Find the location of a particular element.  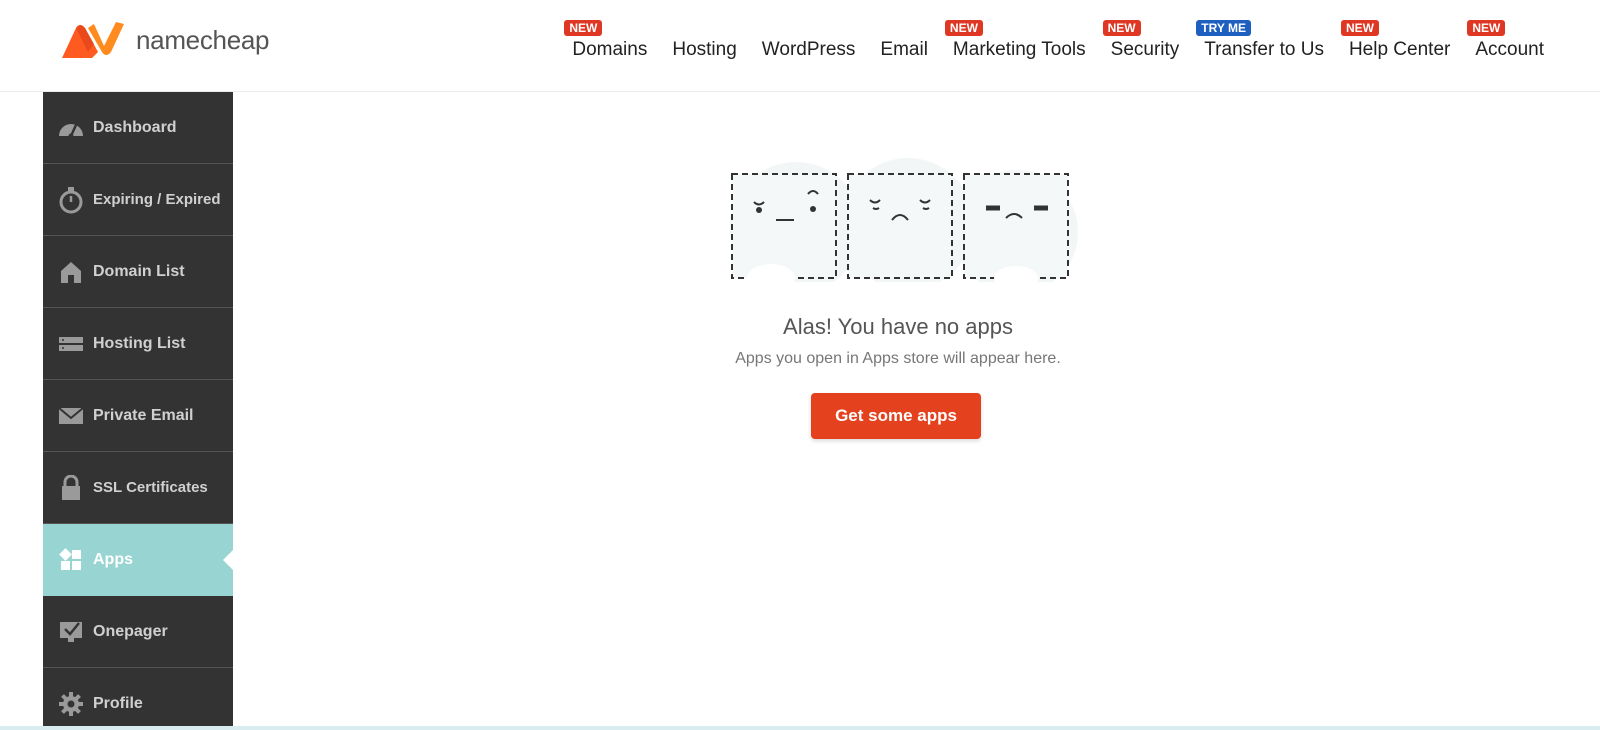

nav-label: WordPress is located at coordinates (808, 49).